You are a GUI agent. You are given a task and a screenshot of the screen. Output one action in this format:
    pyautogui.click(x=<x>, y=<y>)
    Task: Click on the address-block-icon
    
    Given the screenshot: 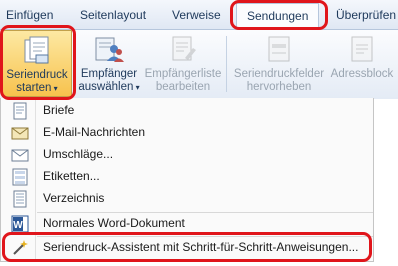 What is the action you would take?
    pyautogui.click(x=362, y=50)
    